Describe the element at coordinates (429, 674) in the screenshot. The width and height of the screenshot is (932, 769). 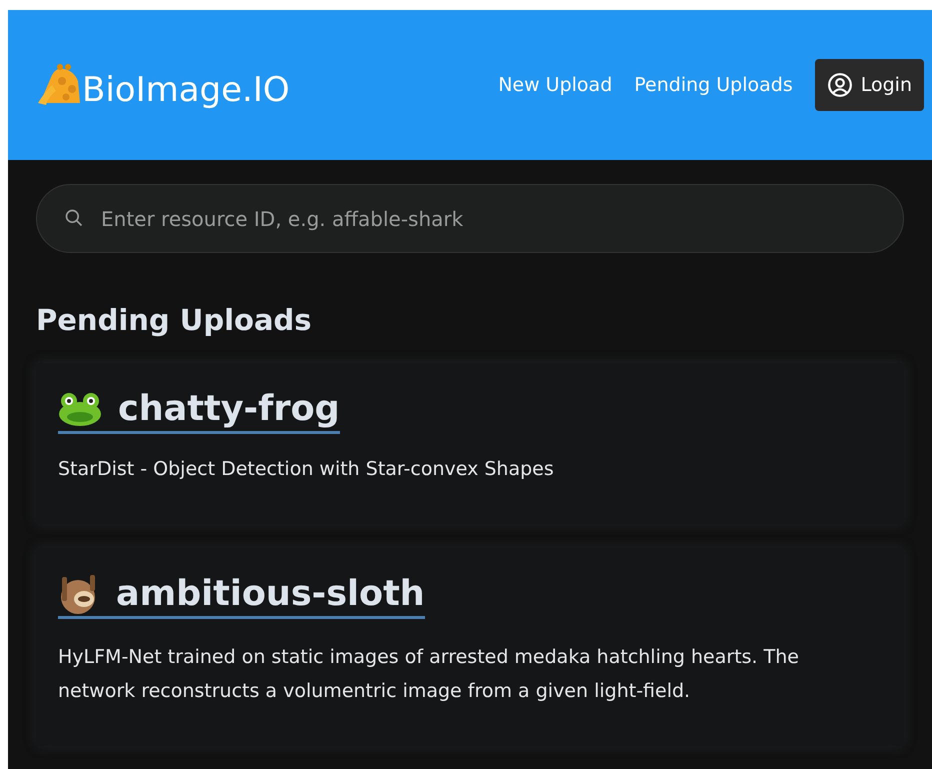
I see `upload-description: HyLFM-Net trained on static images of arrested medaka hatchling hearts. The network reconstructs a volumentric image from a given light-field.` at that location.